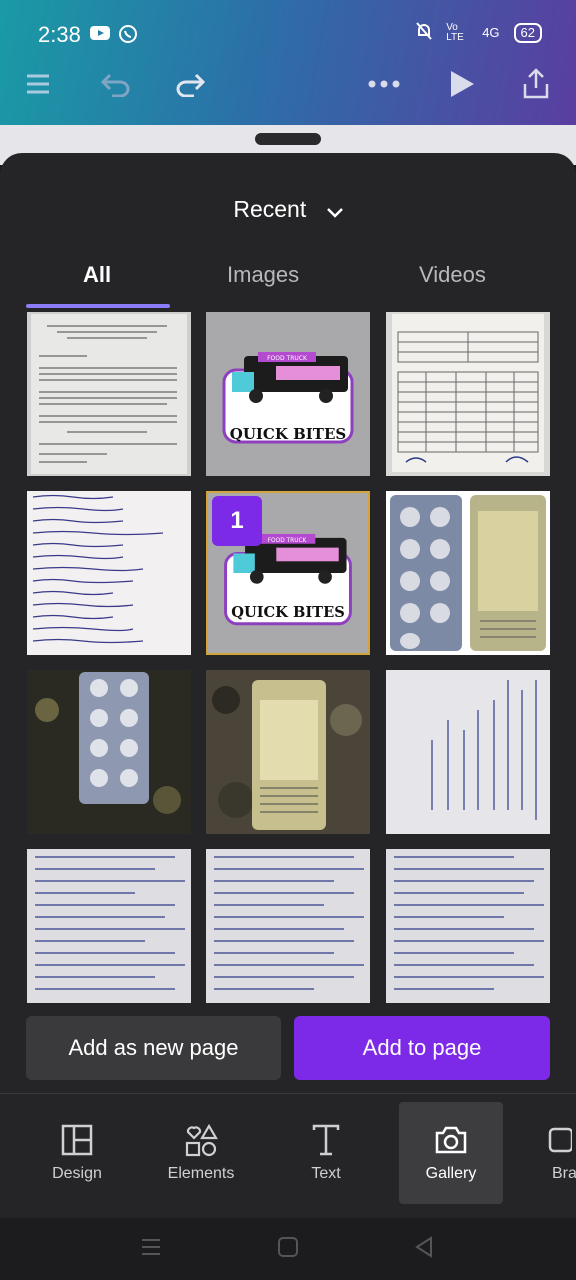 The width and height of the screenshot is (576, 1280). Describe the element at coordinates (424, 32) in the screenshot. I see `mute-icon` at that location.